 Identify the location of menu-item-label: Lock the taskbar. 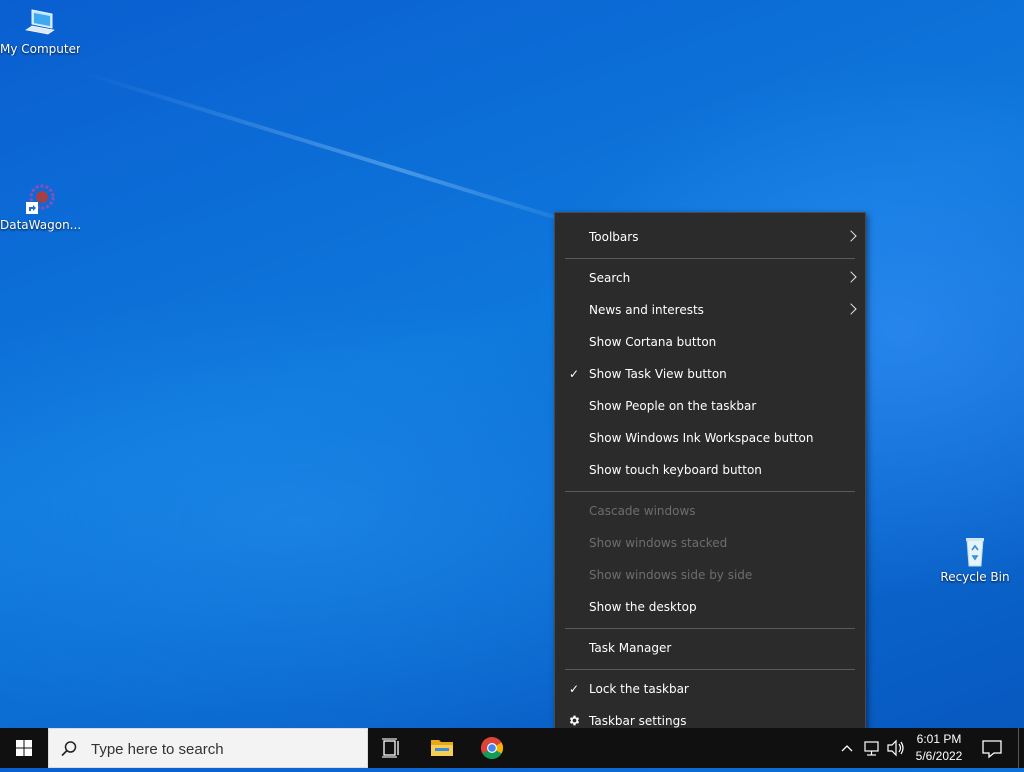
(639, 689).